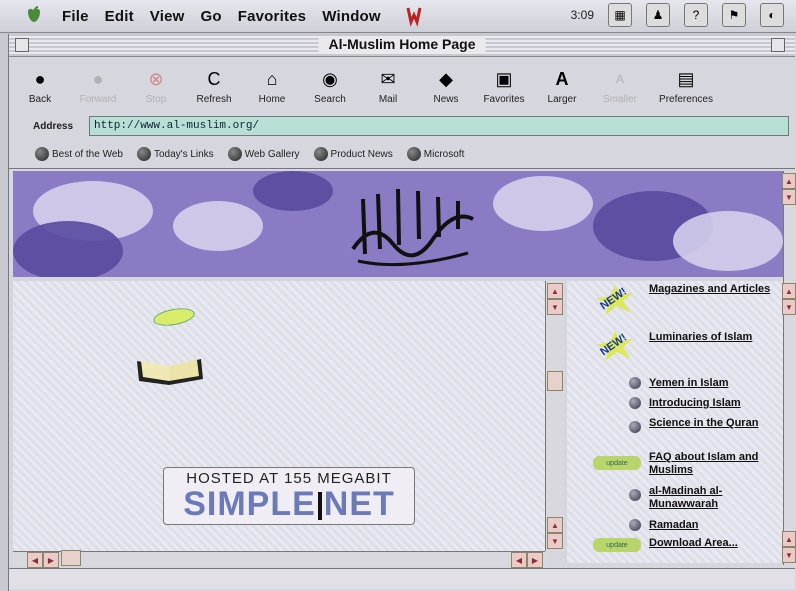  I want to click on help-icon: ?, so click(696, 15).